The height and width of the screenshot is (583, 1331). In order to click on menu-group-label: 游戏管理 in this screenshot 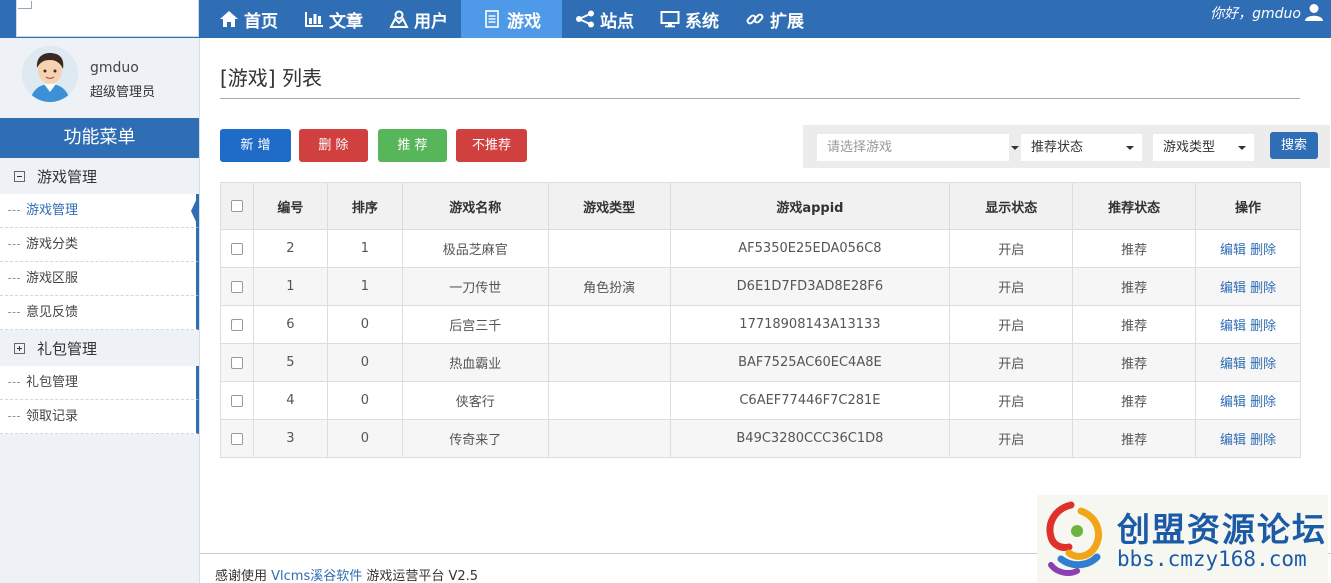, I will do `click(67, 176)`.